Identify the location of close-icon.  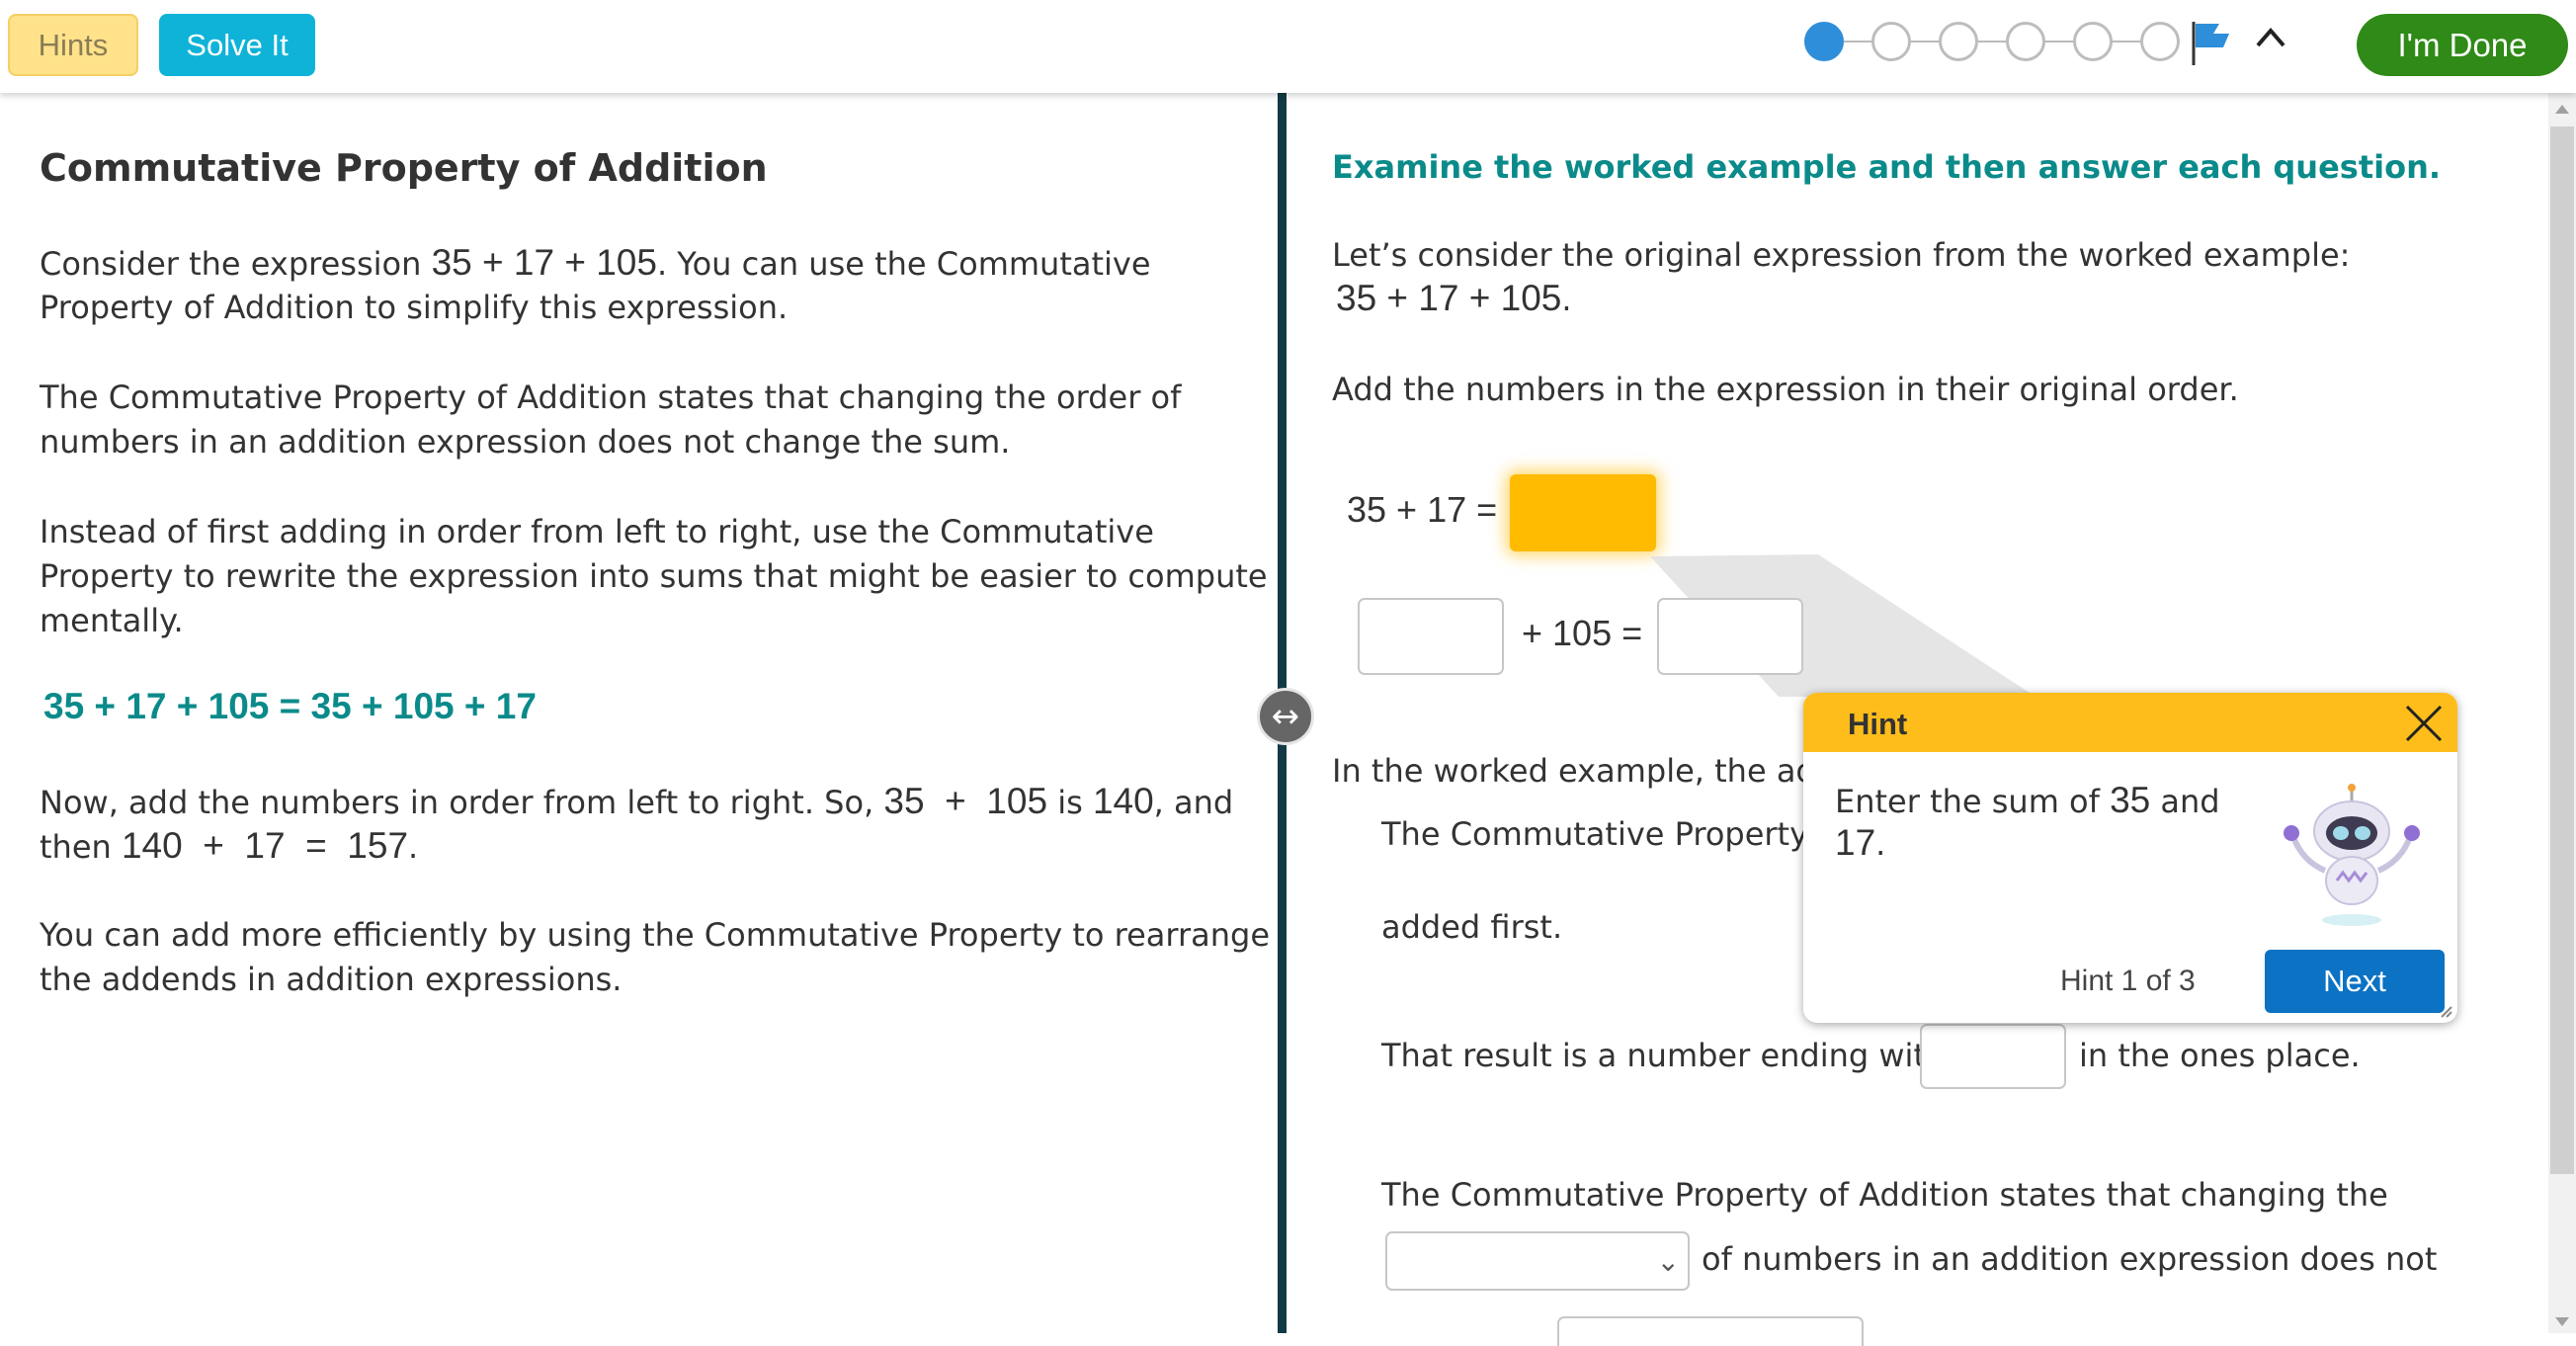
(2424, 723).